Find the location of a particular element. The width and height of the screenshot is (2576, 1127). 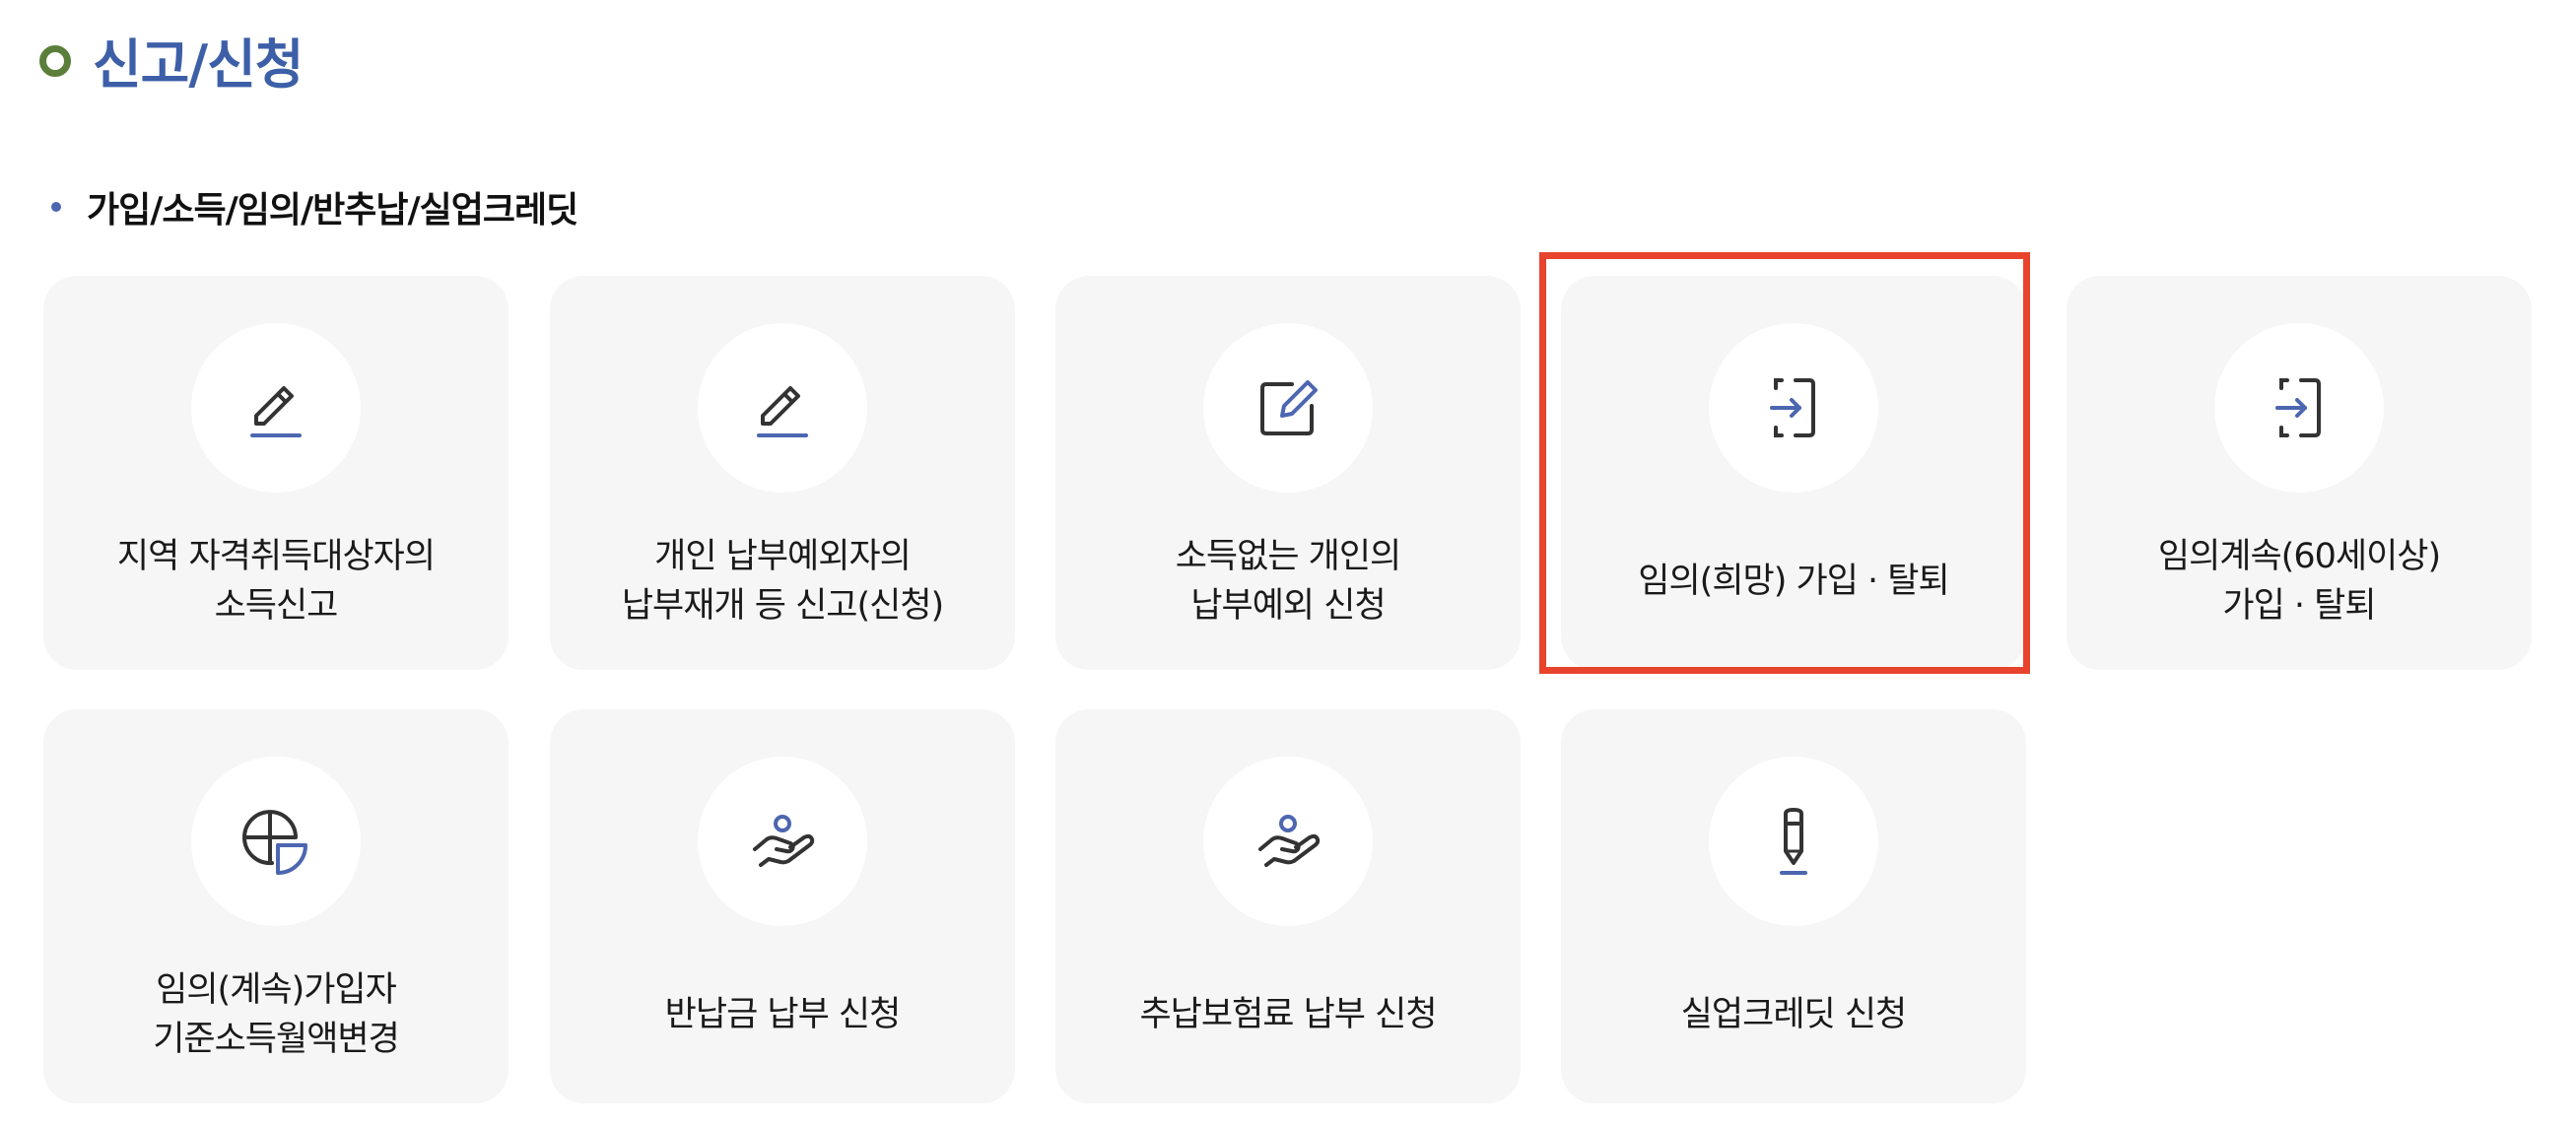

section-heading: 가입/소득/임의/반추납/실업크레딧 is located at coordinates (314, 206).